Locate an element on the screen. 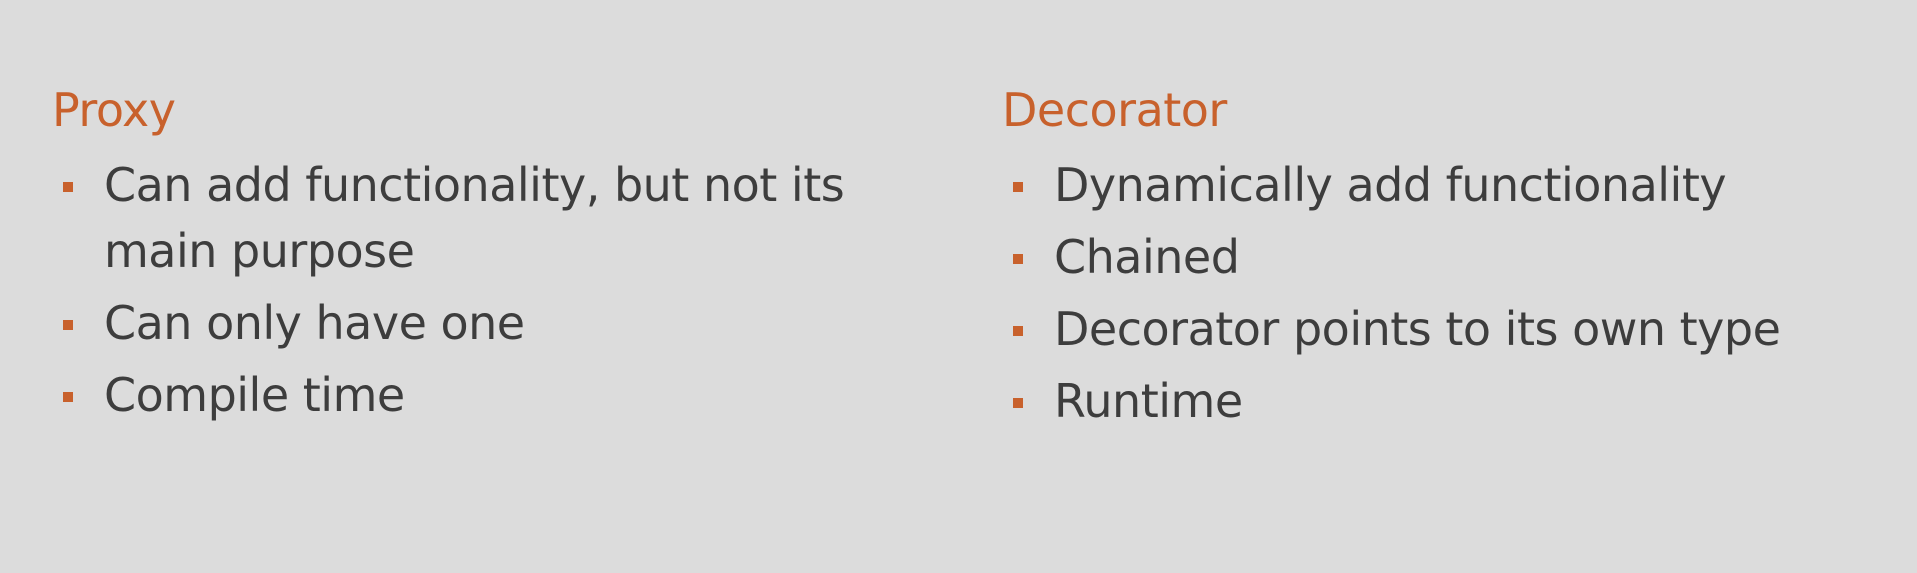 This screenshot has width=1917, height=573. decorator-bullet-text: Decorator points to its own type is located at coordinates (1417, 329).